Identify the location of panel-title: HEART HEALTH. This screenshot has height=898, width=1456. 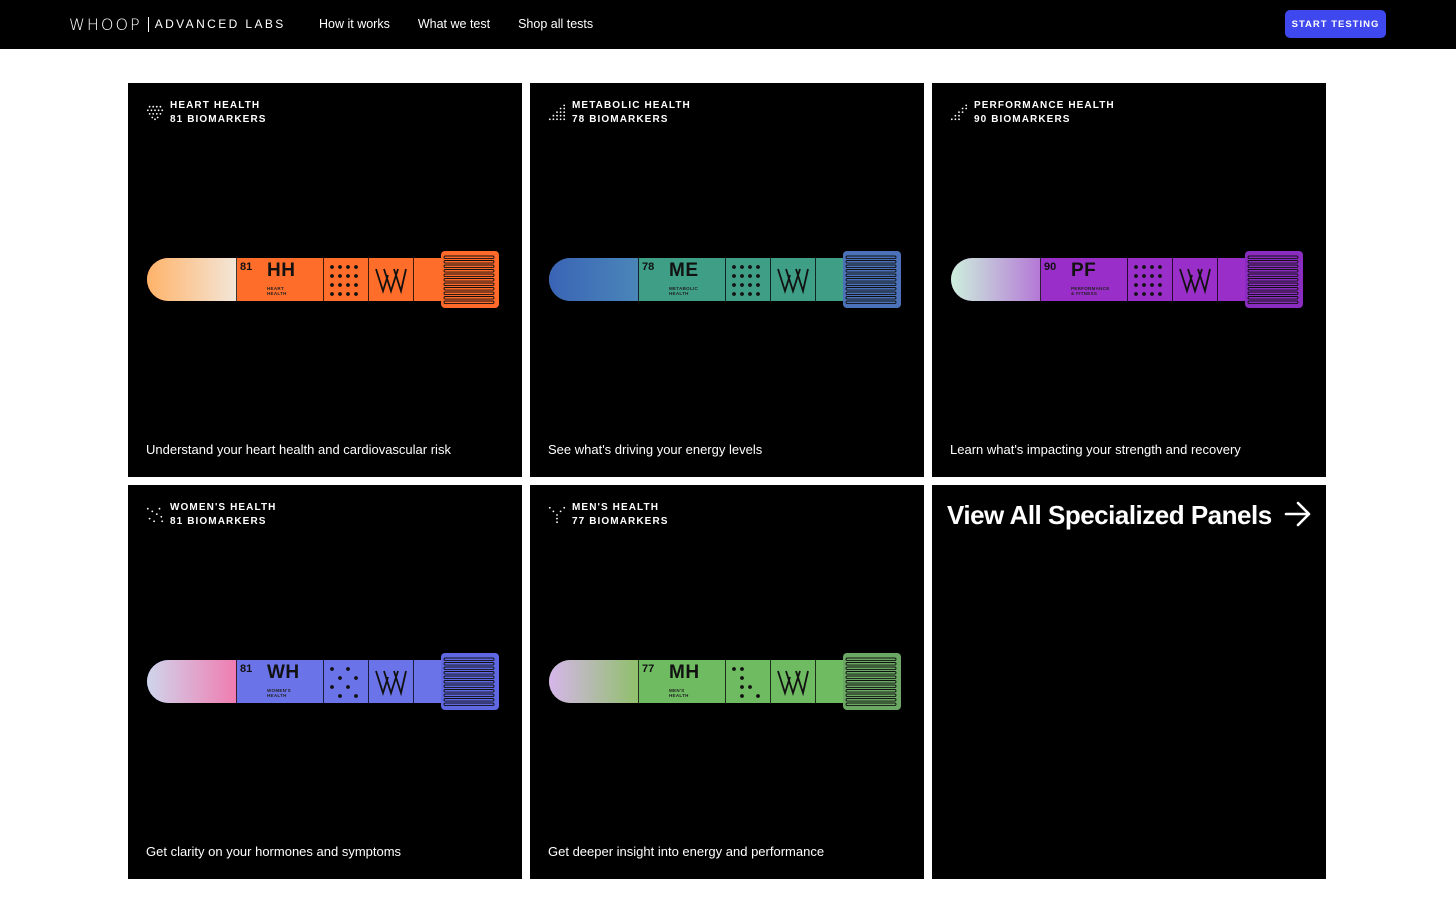
(215, 105).